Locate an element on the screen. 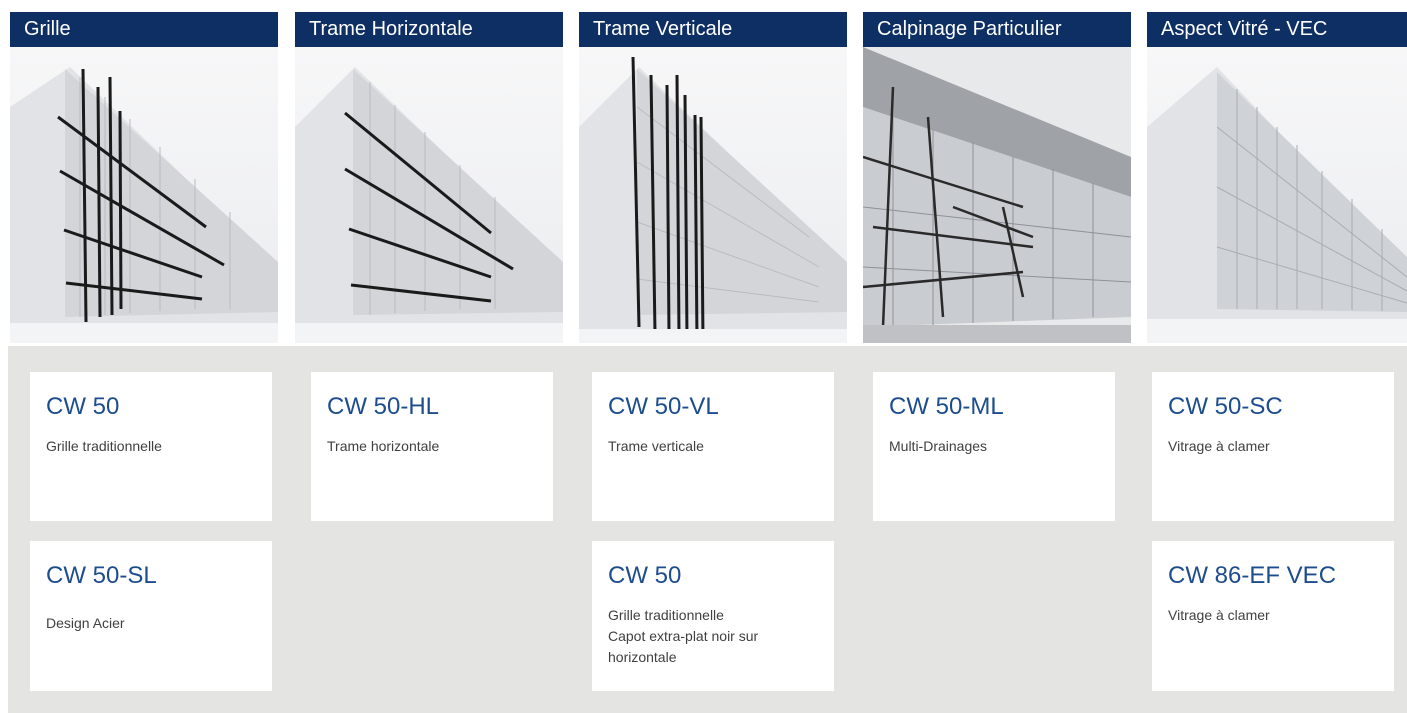 The width and height of the screenshot is (1407, 713). column-header-label: Trame Horizontale is located at coordinates (391, 29).